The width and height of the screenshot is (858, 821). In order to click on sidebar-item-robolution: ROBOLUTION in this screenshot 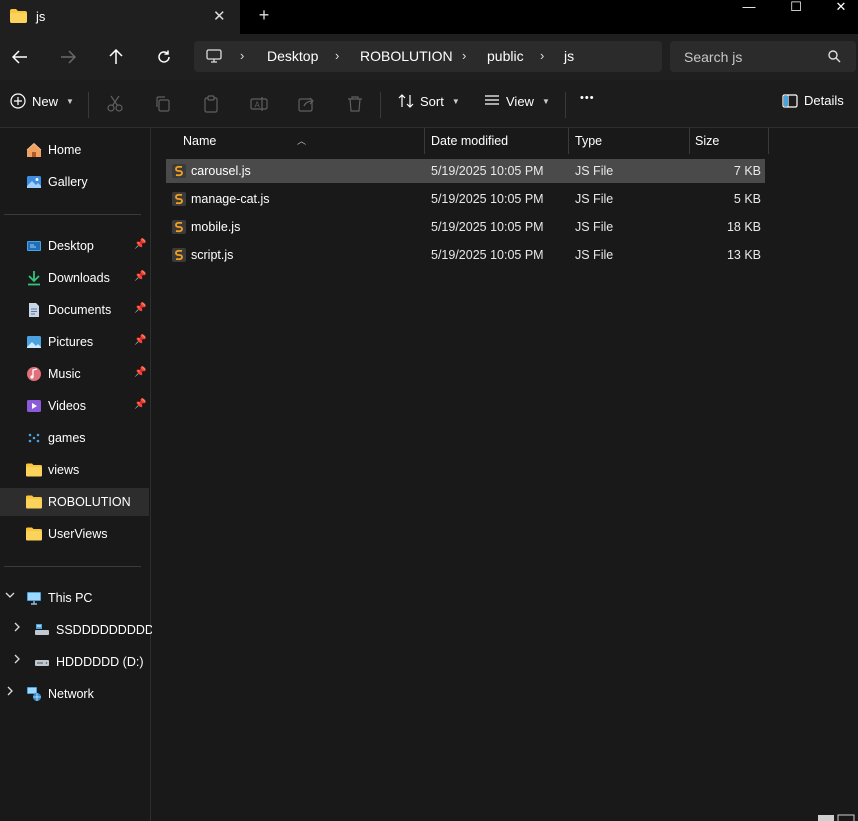, I will do `click(74, 502)`.